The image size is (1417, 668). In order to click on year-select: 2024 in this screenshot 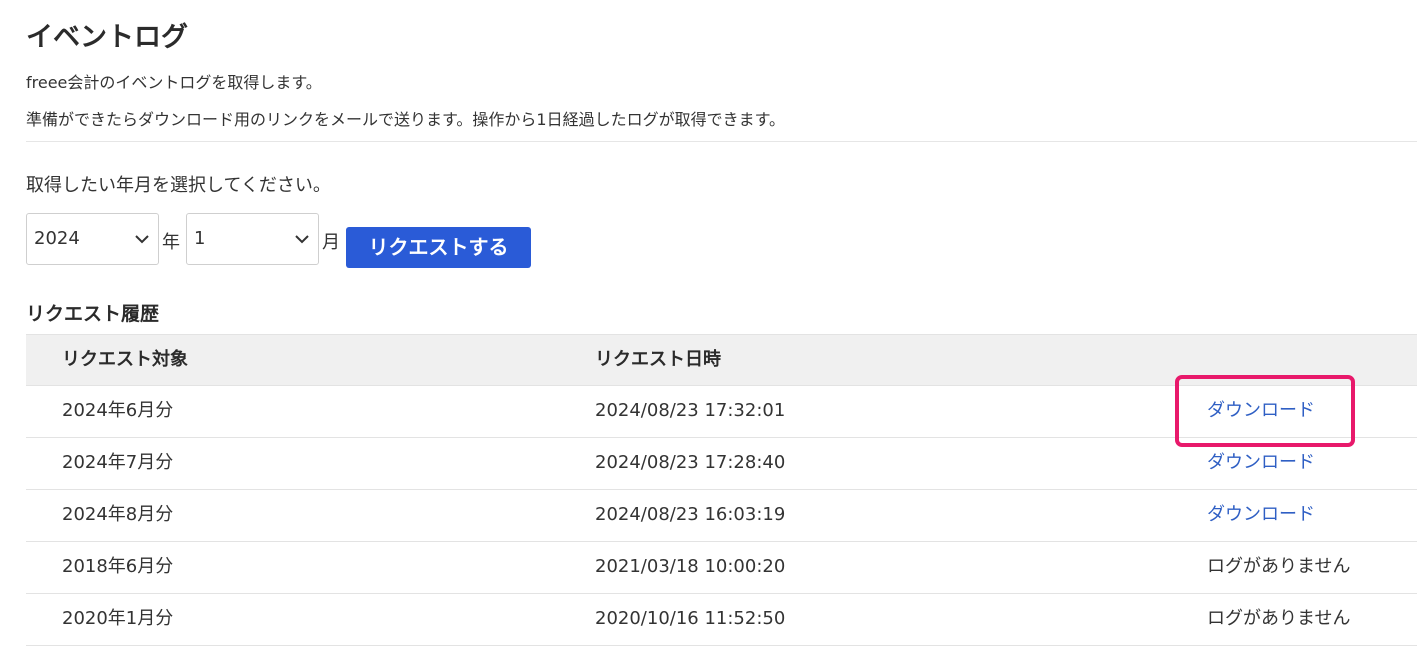, I will do `click(92, 239)`.